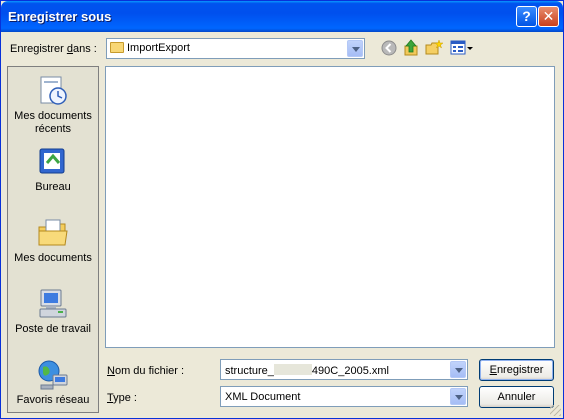 The height and width of the screenshot is (419, 564). I want to click on save-in-label: Enregistrer dans :, so click(53, 49).